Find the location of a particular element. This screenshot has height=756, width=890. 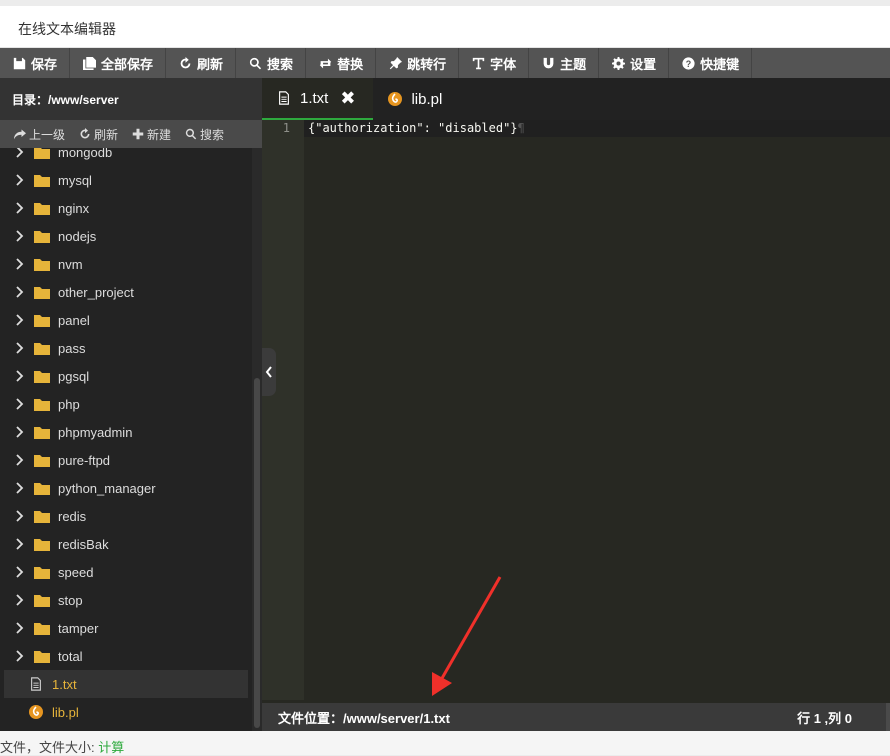

tree-folder: stop is located at coordinates (126, 600).